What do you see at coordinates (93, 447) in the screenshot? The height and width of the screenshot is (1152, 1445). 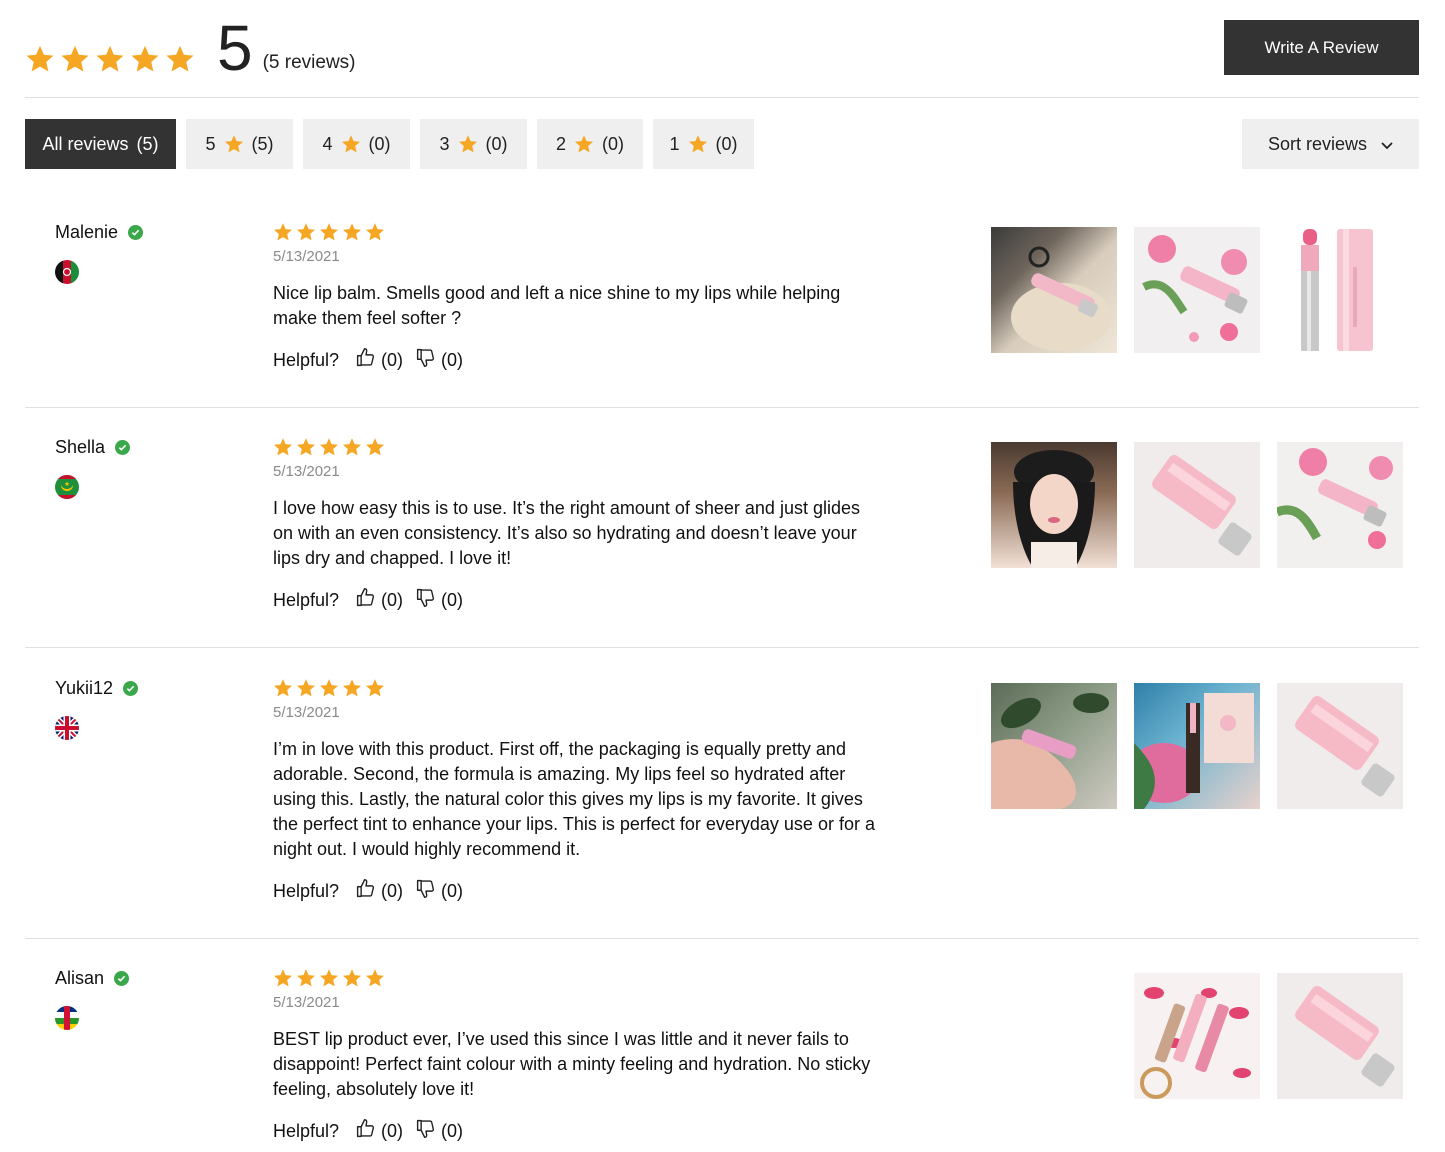 I see `review-author: Shella` at bounding box center [93, 447].